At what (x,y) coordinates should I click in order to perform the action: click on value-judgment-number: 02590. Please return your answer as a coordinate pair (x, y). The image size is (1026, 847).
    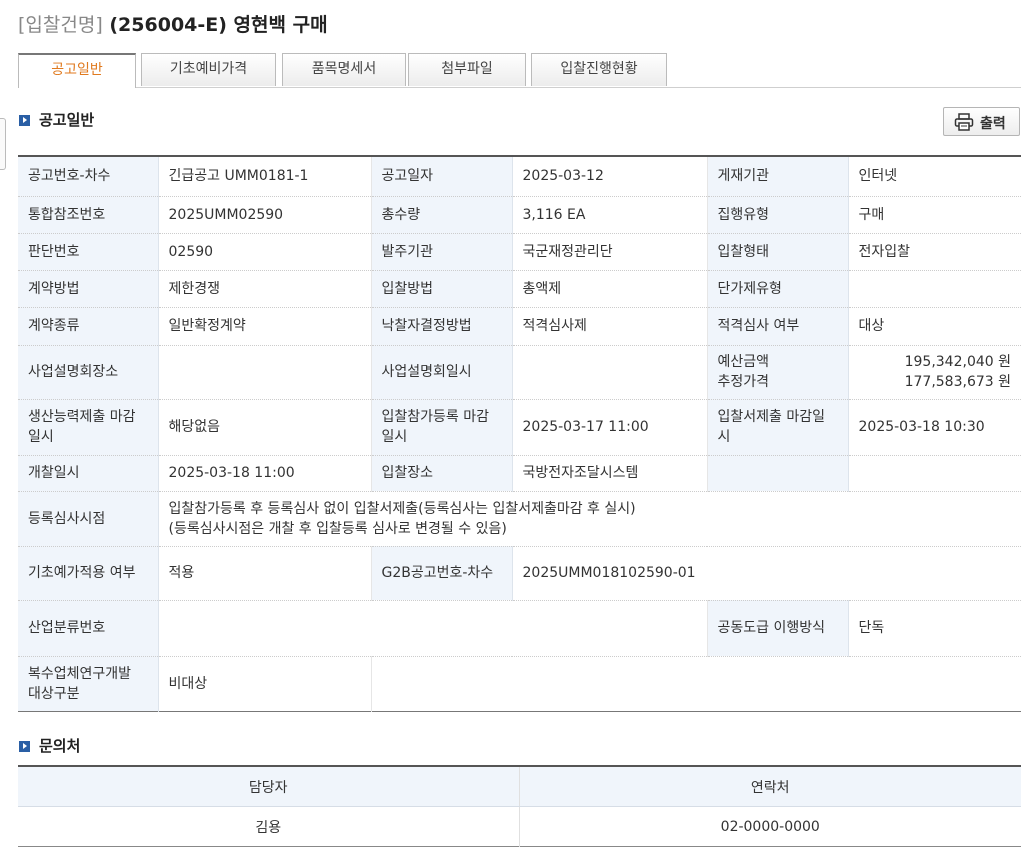
    Looking at the image, I should click on (265, 252).